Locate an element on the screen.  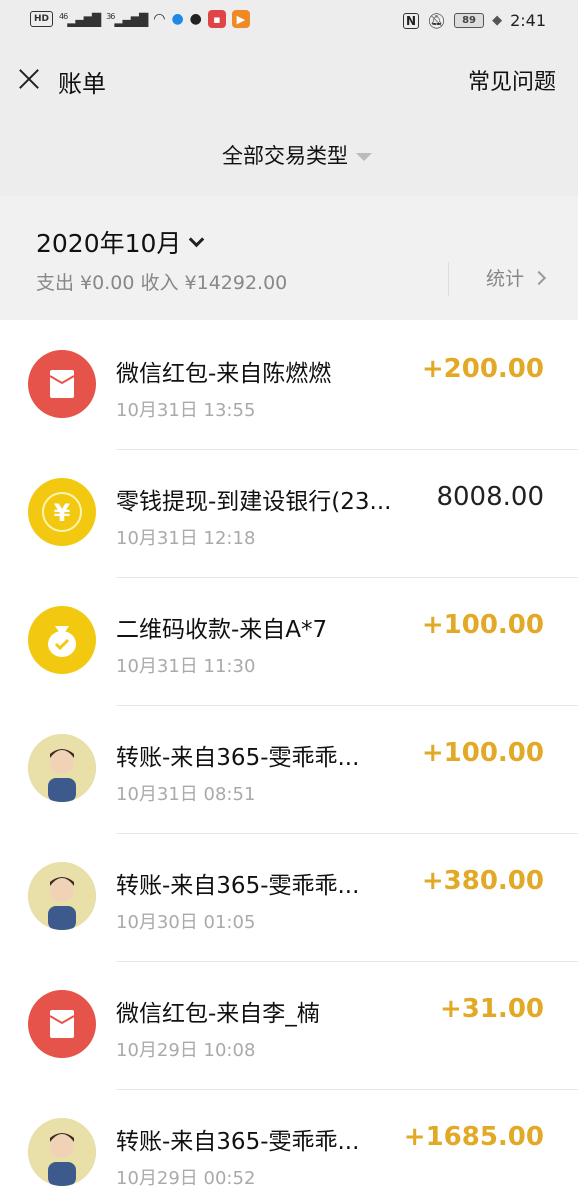
chevron-right-icon is located at coordinates (539, 277).